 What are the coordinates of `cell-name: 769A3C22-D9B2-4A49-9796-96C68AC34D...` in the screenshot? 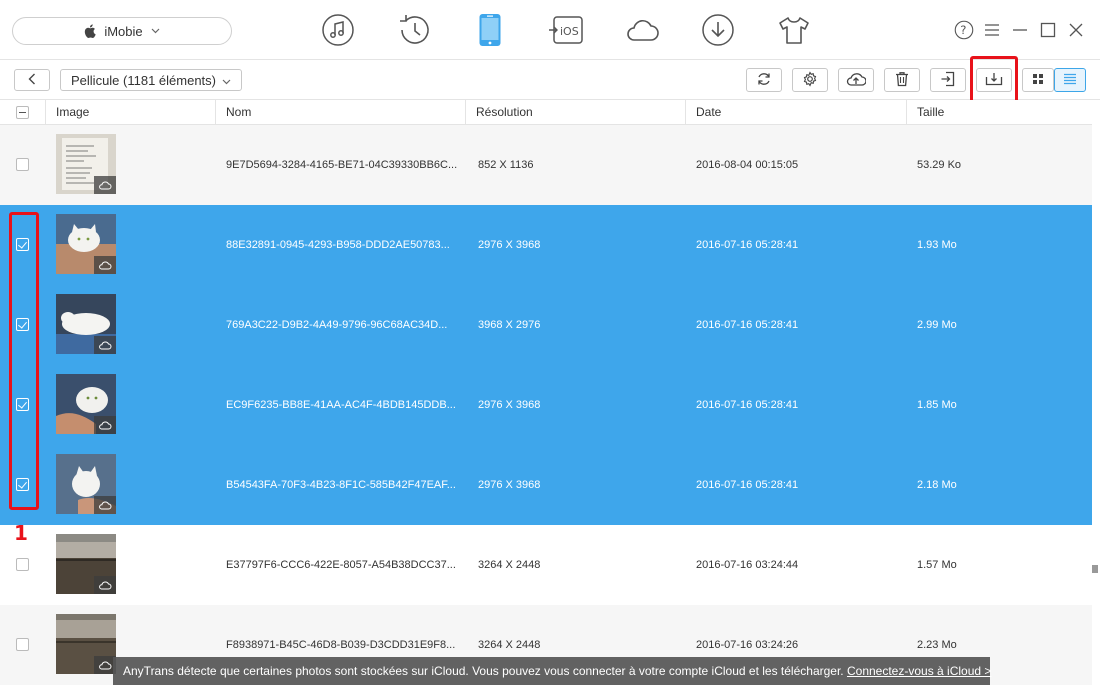 It's located at (337, 325).